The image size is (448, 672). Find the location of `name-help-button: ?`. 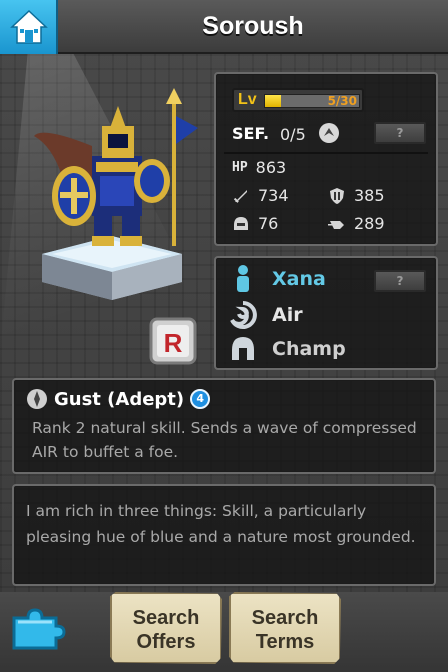

name-help-button: ? is located at coordinates (400, 281).